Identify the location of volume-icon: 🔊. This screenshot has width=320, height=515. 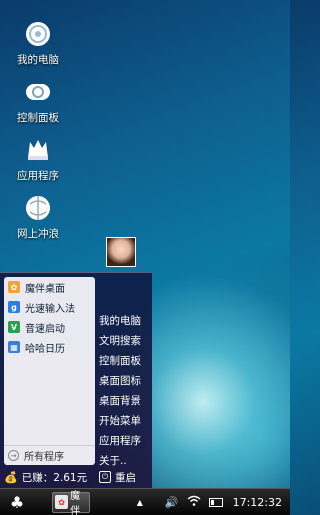
(172, 502).